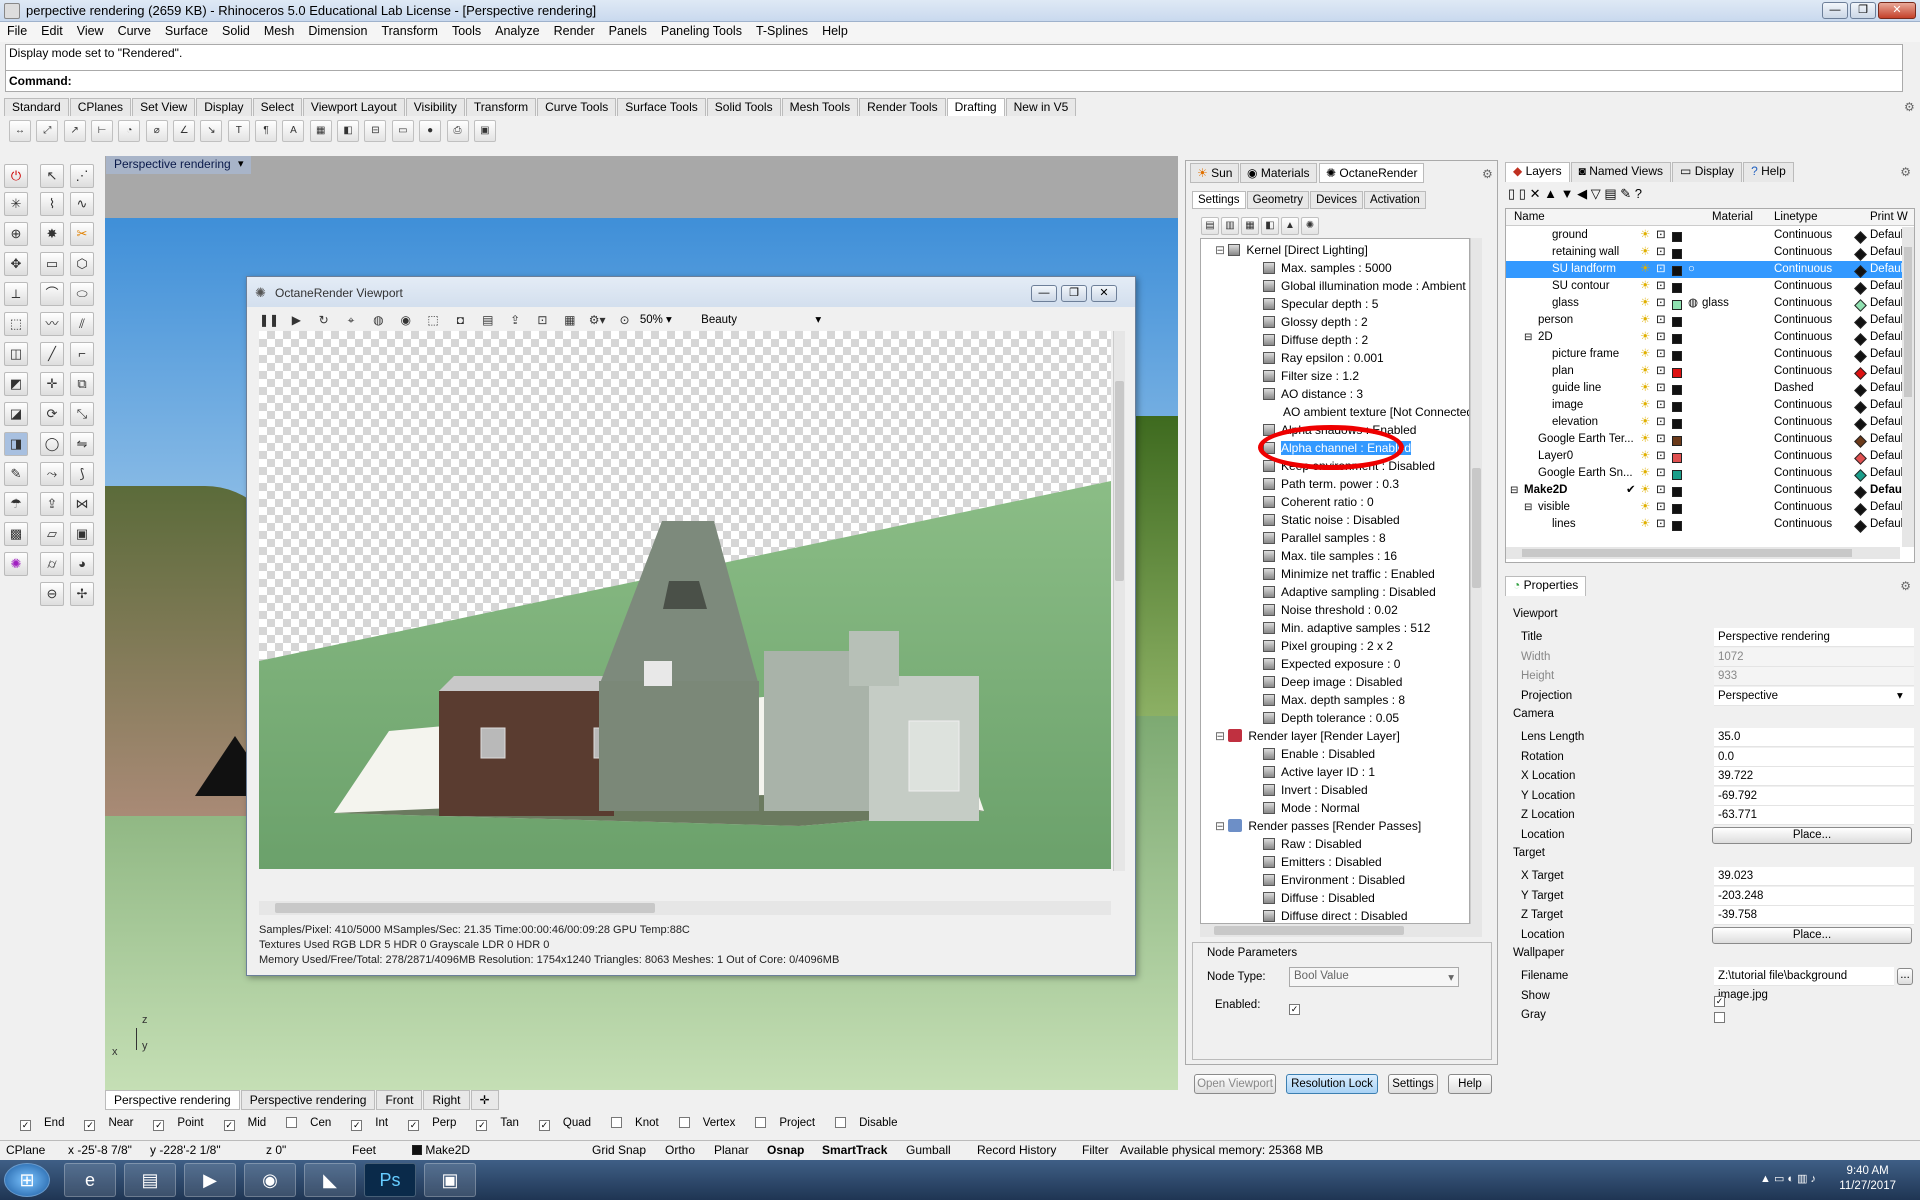 The height and width of the screenshot is (1200, 1920). What do you see at coordinates (390, 1180) in the screenshot?
I see `photoshop-icon: Ps` at bounding box center [390, 1180].